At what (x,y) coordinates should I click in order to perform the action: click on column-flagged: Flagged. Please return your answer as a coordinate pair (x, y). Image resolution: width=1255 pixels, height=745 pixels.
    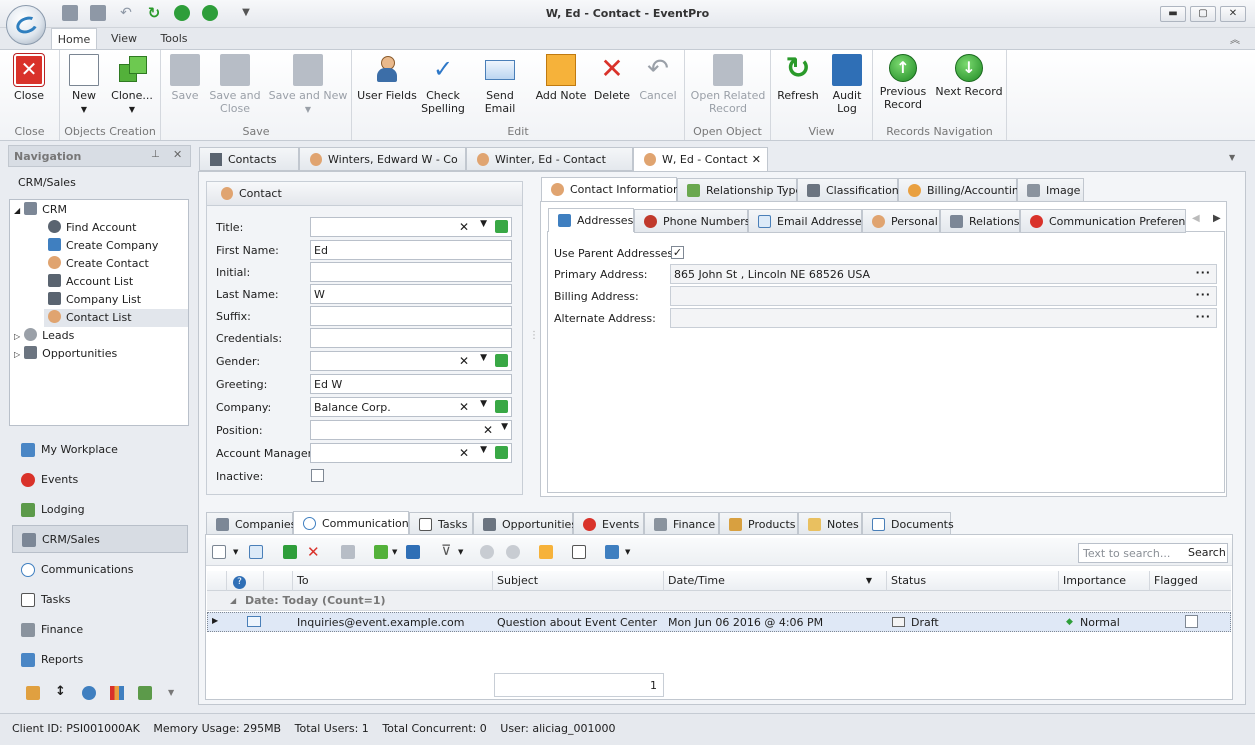
    Looking at the image, I should click on (1190, 581).